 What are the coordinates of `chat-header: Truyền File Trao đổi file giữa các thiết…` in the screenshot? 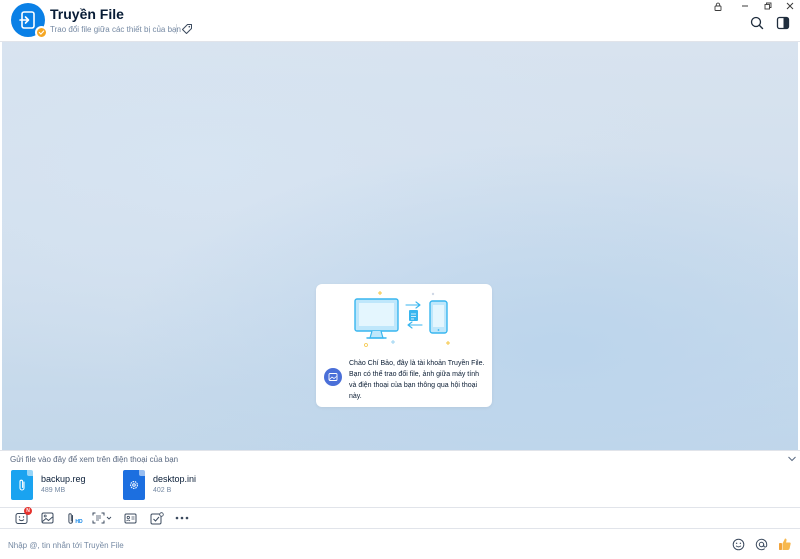 It's located at (400, 21).